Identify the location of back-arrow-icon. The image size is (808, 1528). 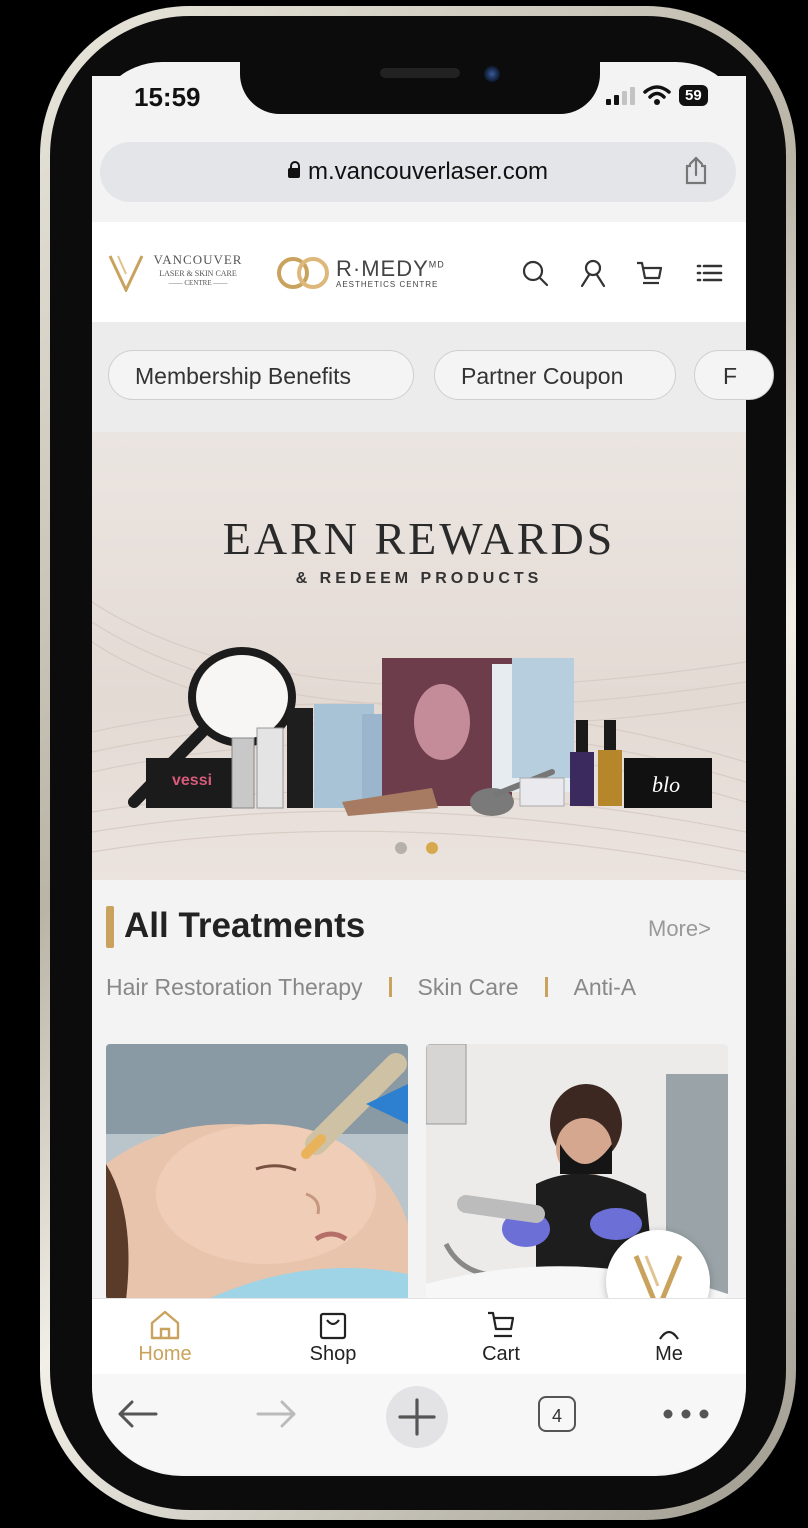
(138, 1414).